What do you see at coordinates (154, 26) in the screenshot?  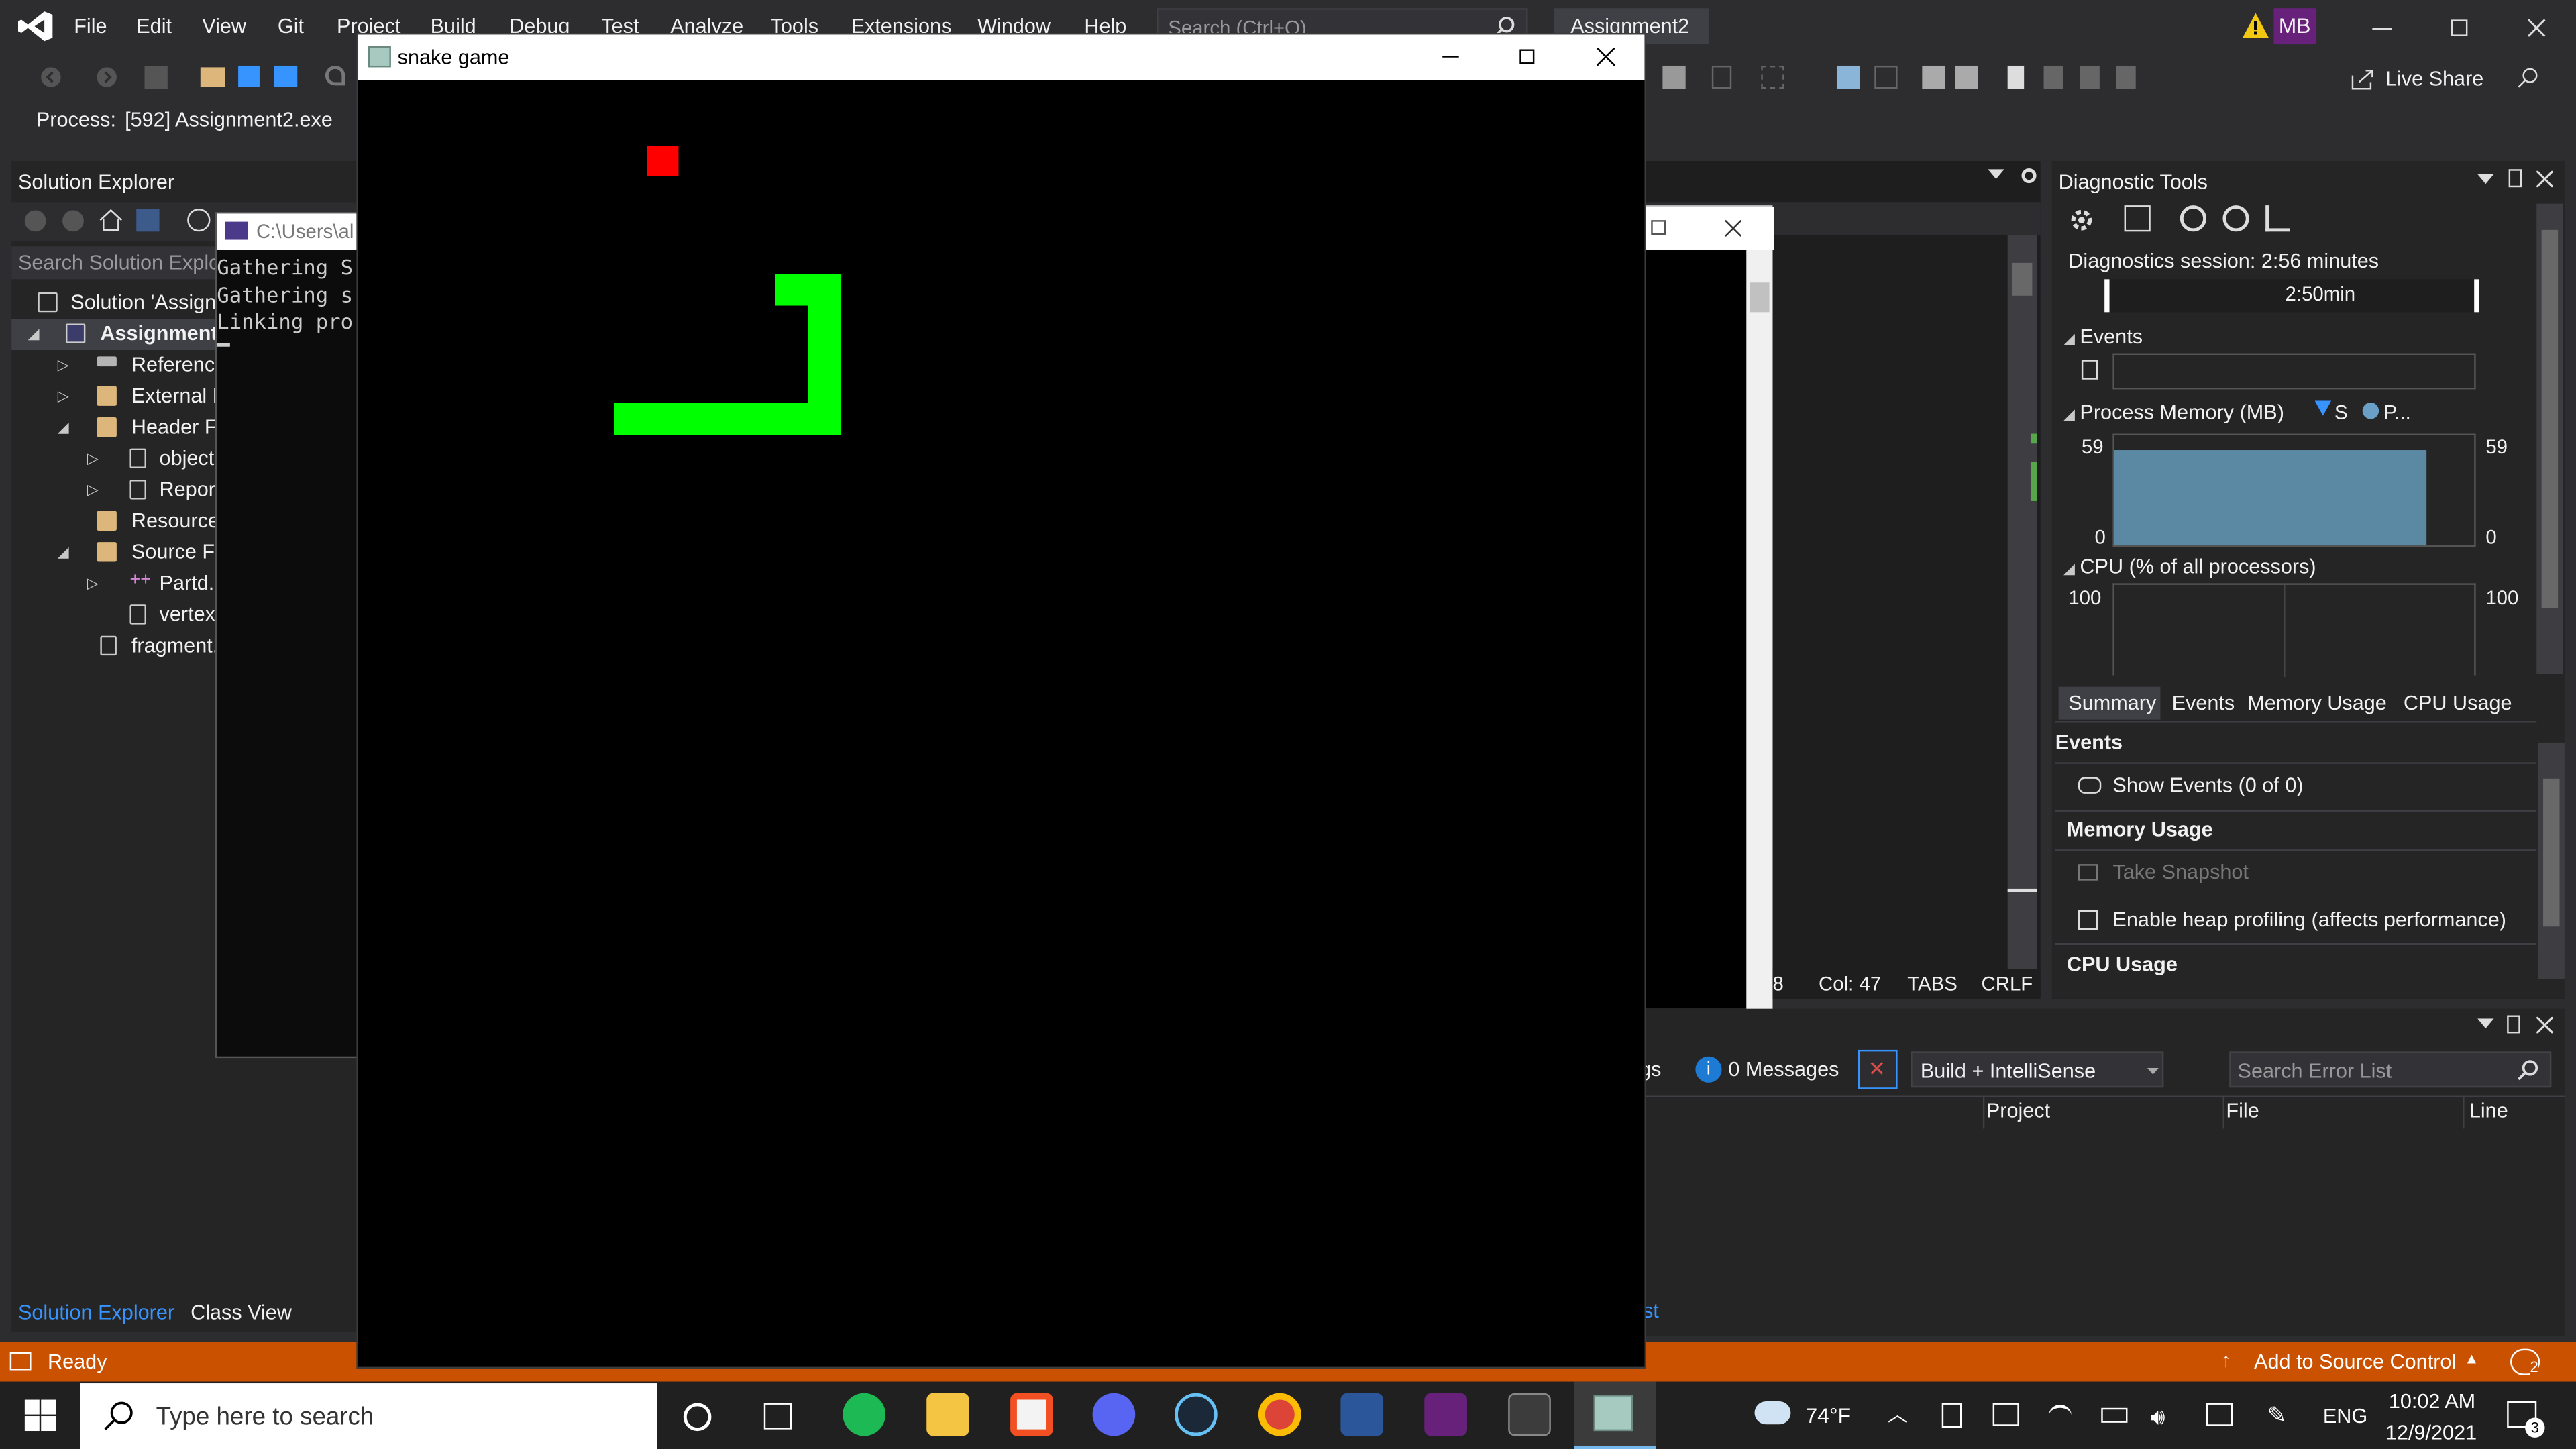 I see `menu-edit: Edit` at bounding box center [154, 26].